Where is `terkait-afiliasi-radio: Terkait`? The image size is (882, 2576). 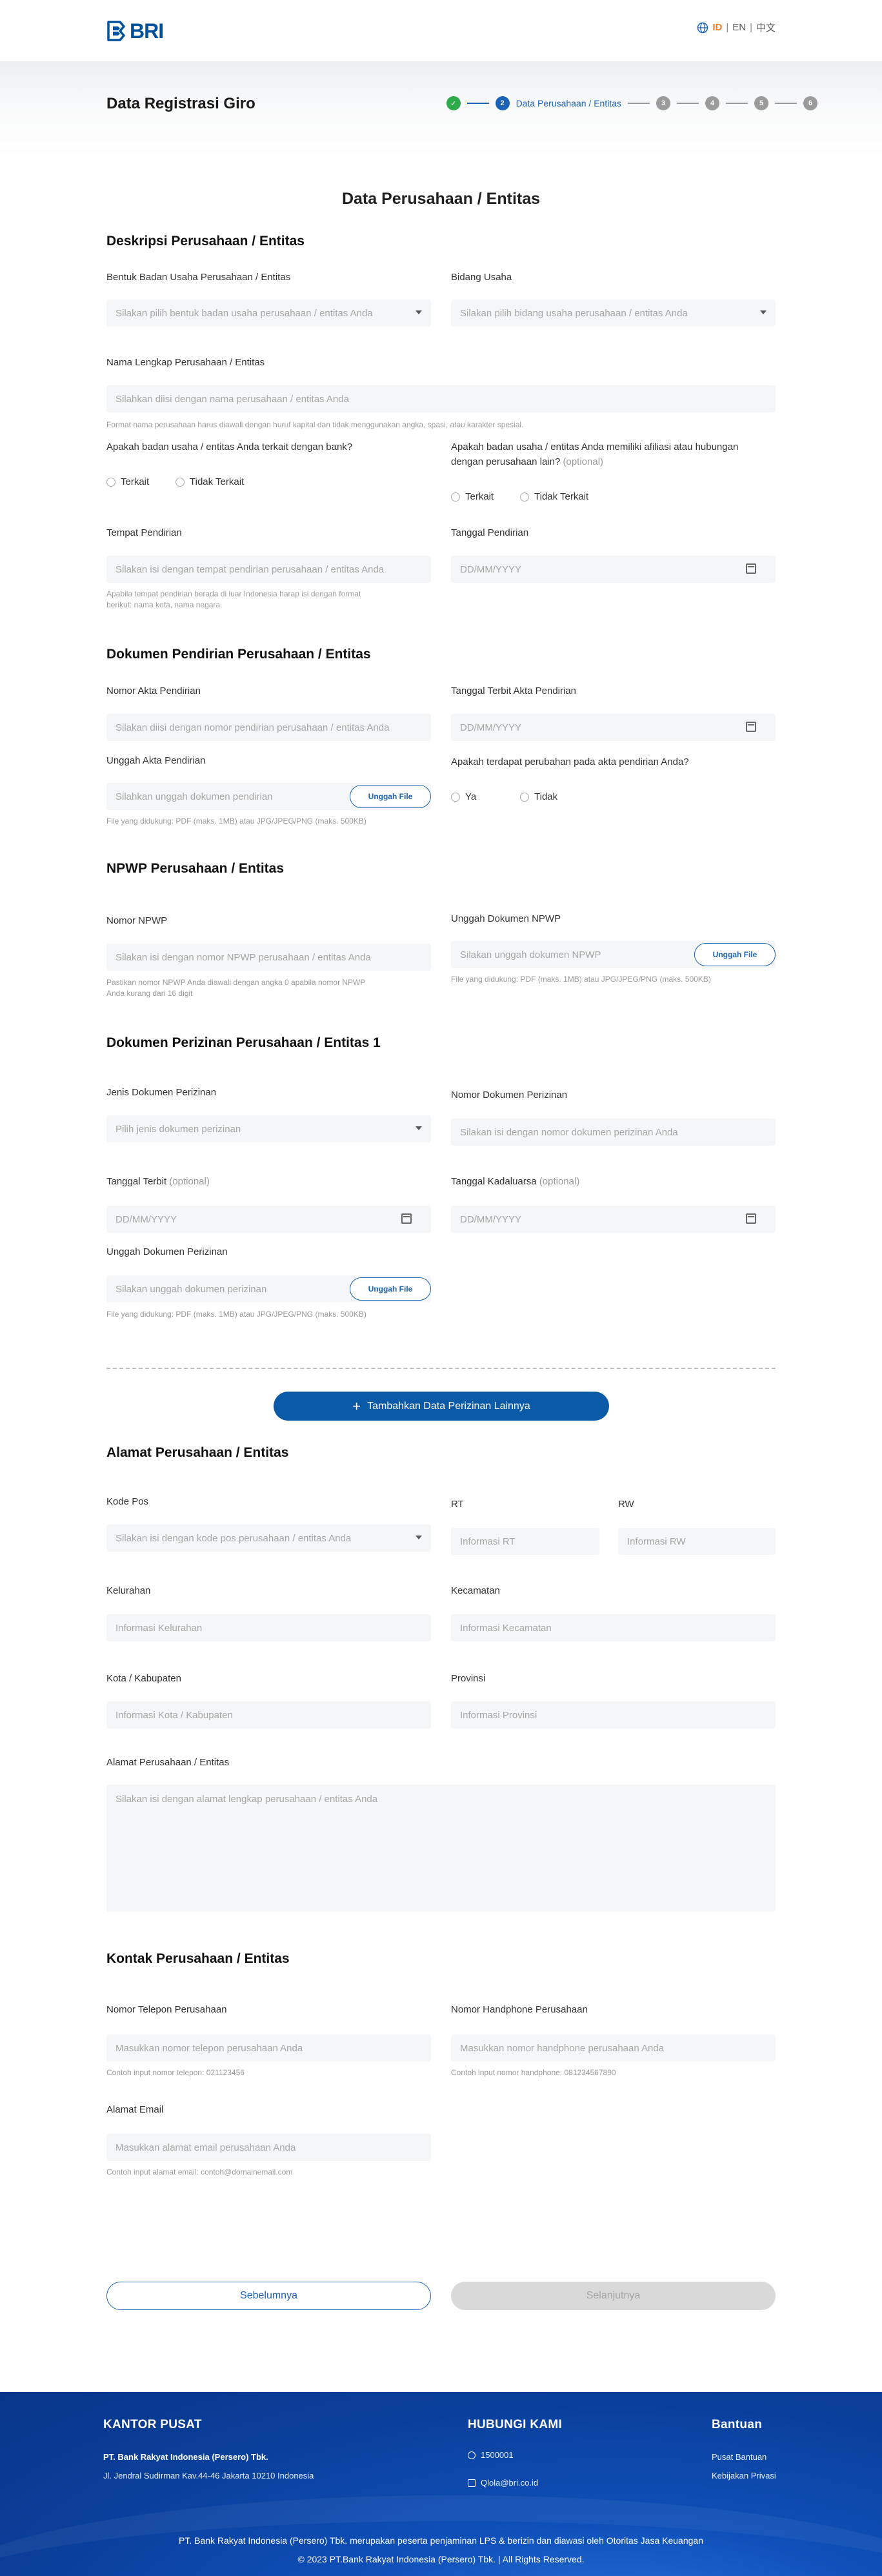
terkait-afiliasi-radio: Terkait is located at coordinates (472, 496).